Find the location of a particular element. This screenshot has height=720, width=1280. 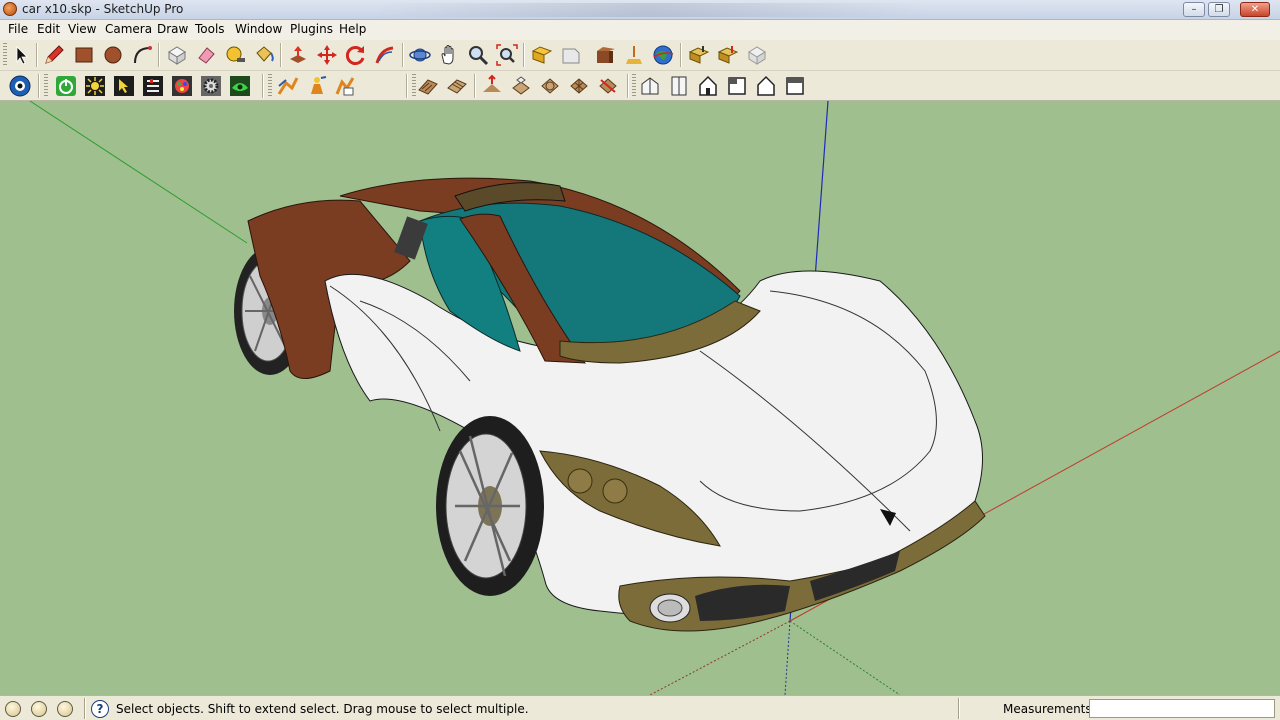

top-view-icon is located at coordinates (679, 86).